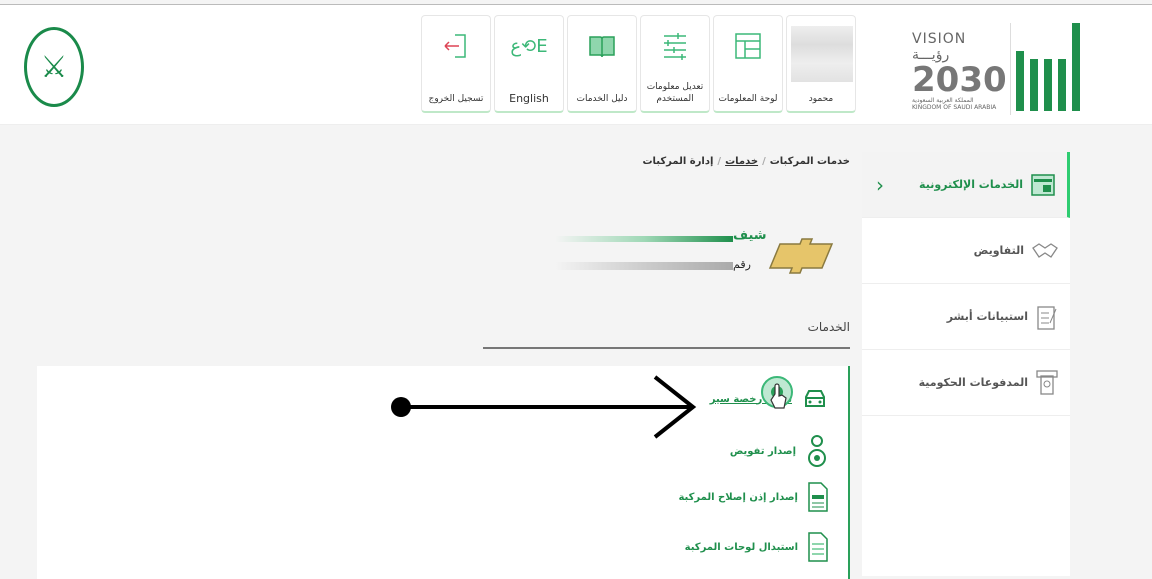 Image resolution: width=1152 pixels, height=579 pixels. What do you see at coordinates (828, 327) in the screenshot?
I see `services-section-title: الخدمات` at bounding box center [828, 327].